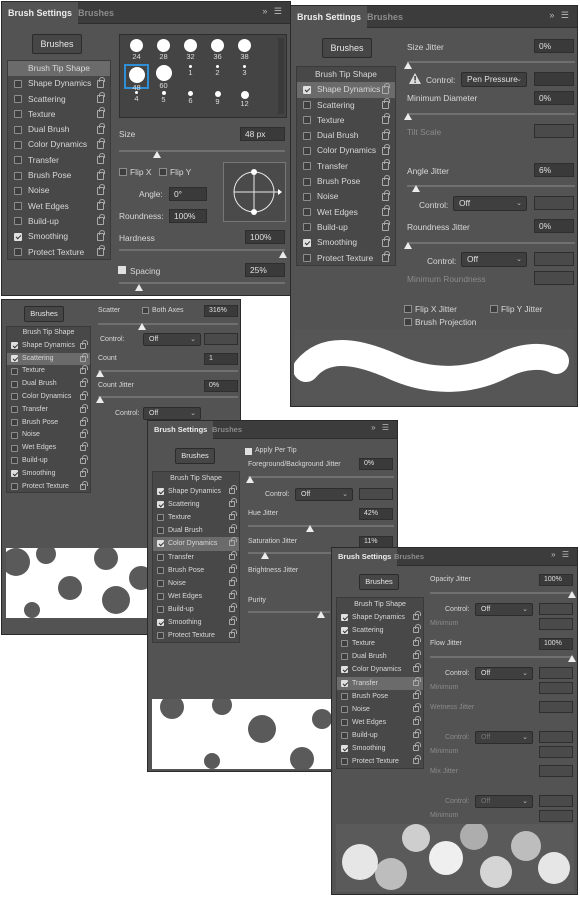  What do you see at coordinates (494, 309) in the screenshot?
I see `flip-y-jitter-checkbox` at bounding box center [494, 309].